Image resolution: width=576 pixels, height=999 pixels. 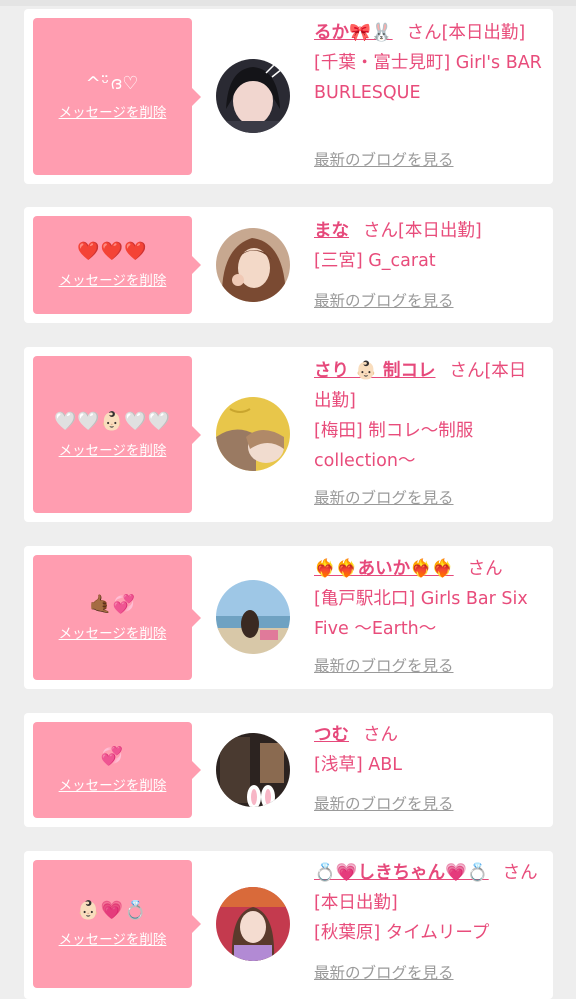 I want to click on shop-name: [亀戸駅北口] Girls Bar Six Five 〜Earth〜, so click(x=421, y=614).